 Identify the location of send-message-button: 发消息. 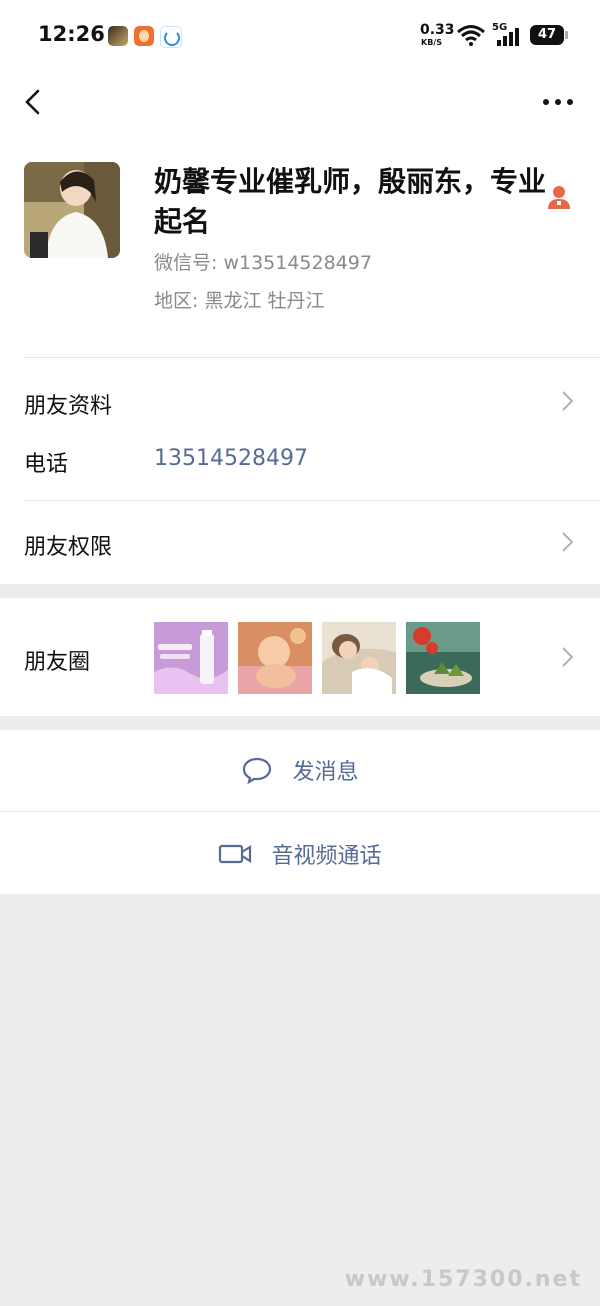
(300, 770).